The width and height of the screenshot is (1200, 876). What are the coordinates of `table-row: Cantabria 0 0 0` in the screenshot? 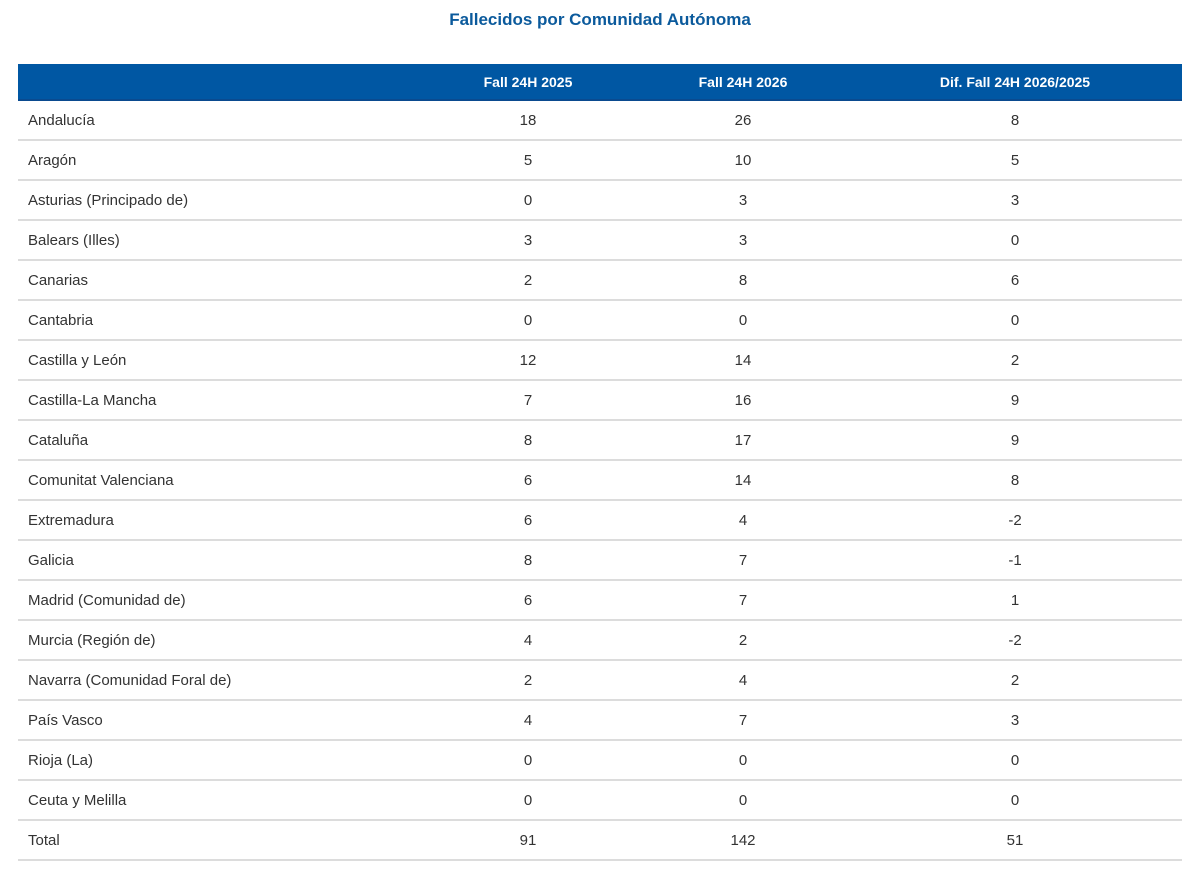 It's located at (600, 320).